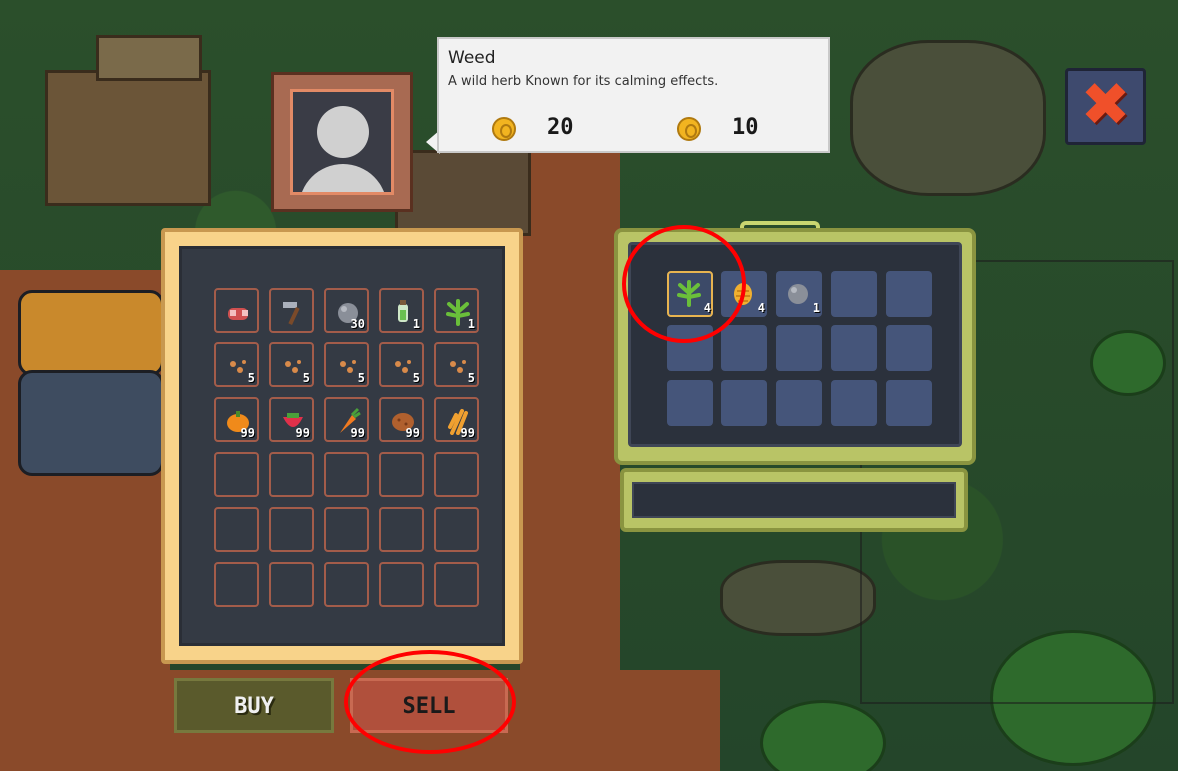  Describe the element at coordinates (948, 118) in the screenshot. I see `rubble-pile` at that location.